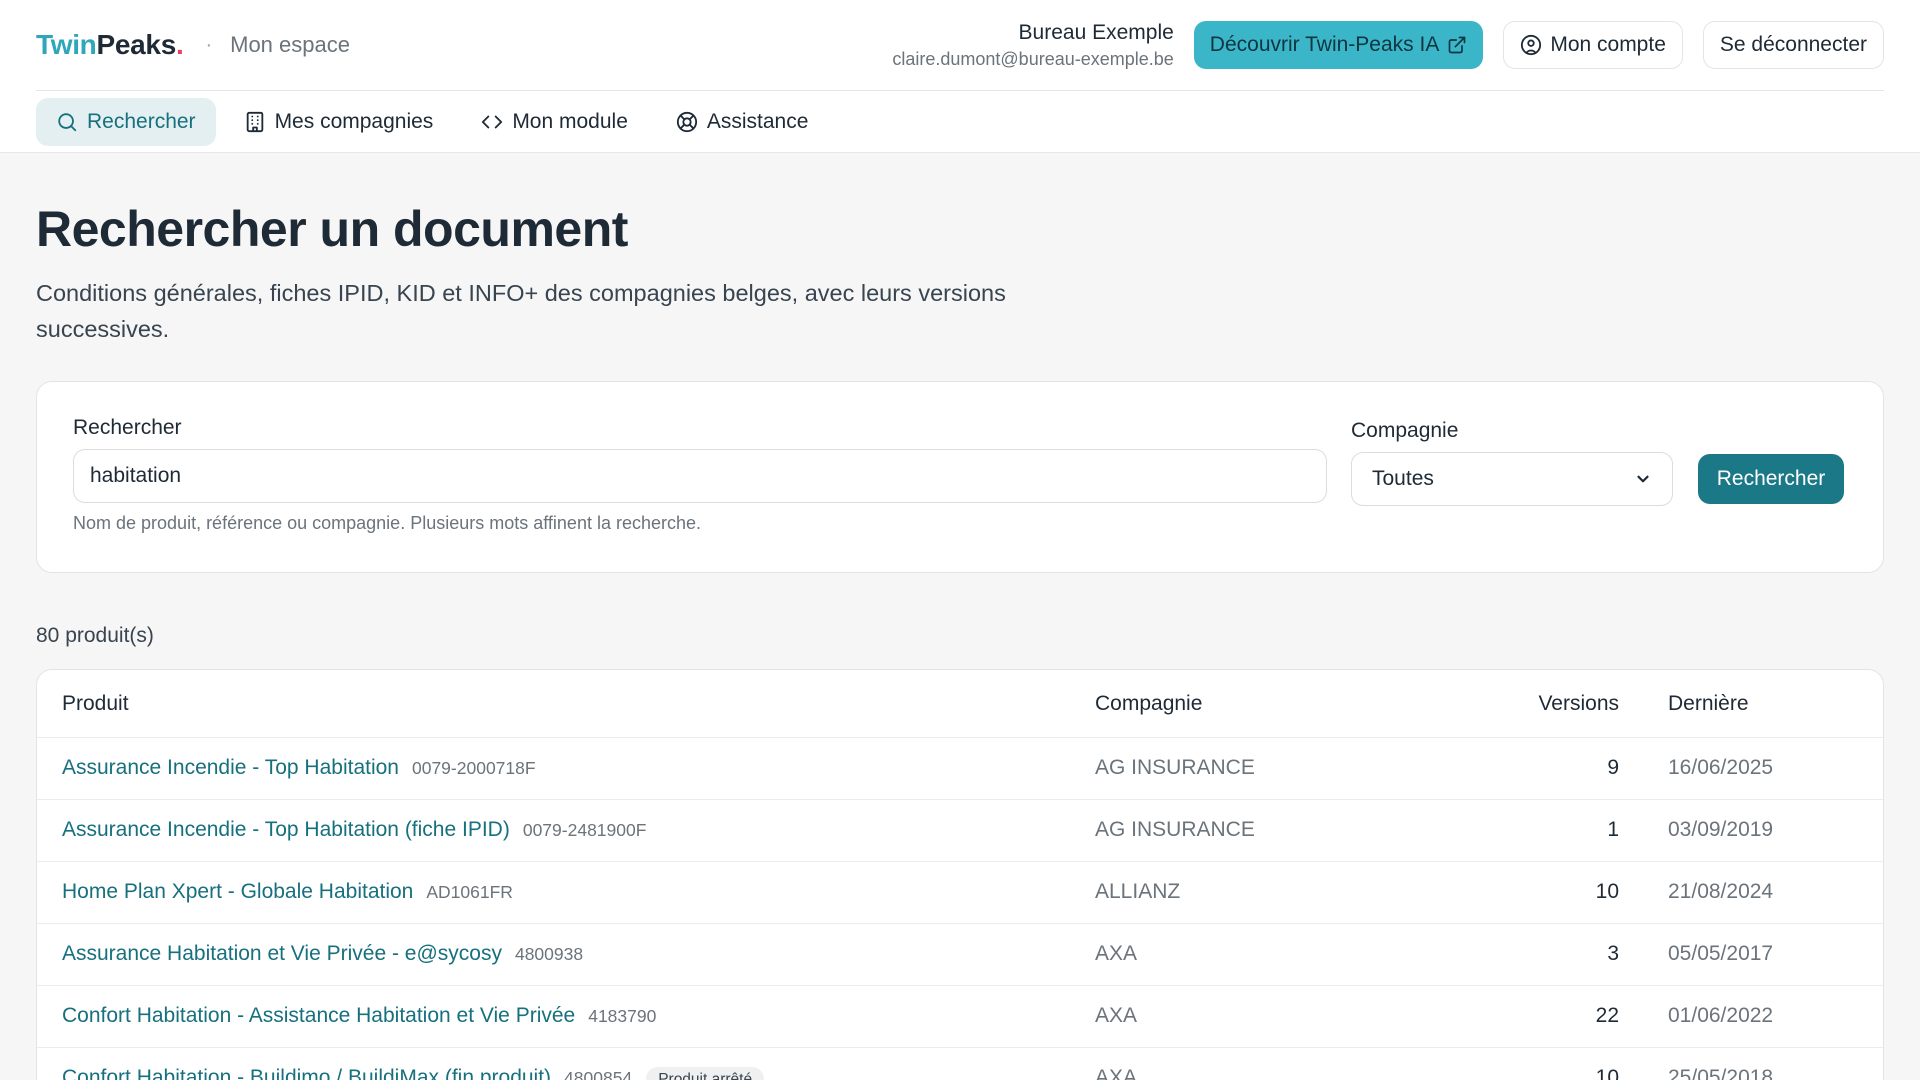 Image resolution: width=1920 pixels, height=1080 pixels. I want to click on versions-cell: 9, so click(1613, 767).